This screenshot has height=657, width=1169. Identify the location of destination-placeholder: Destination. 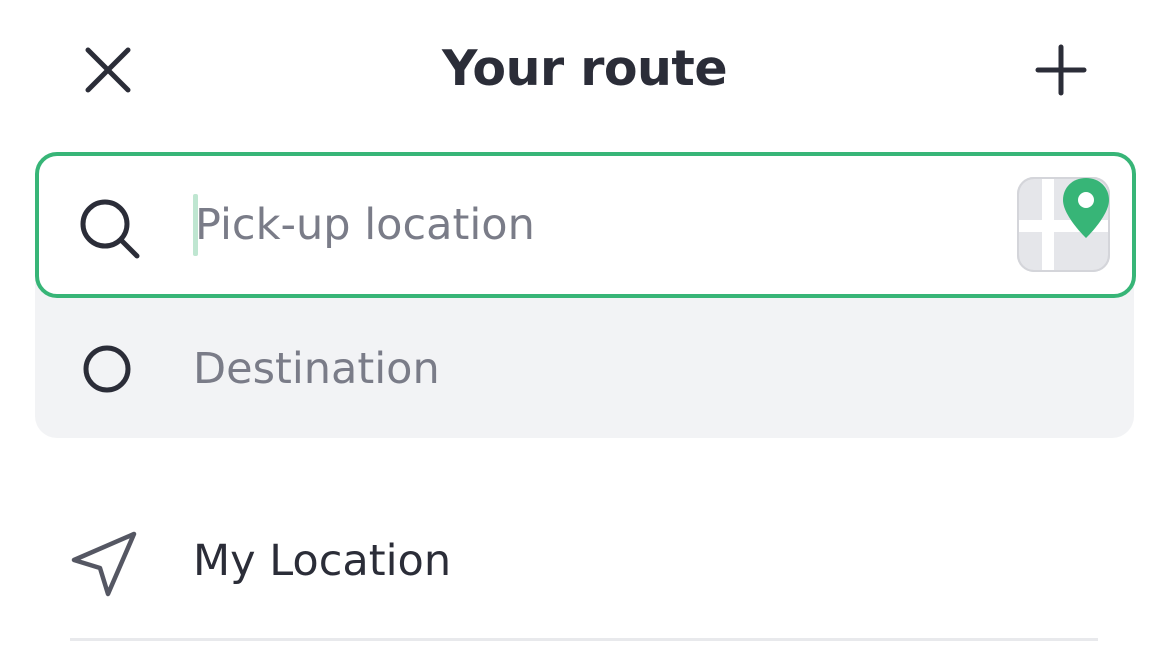
(316, 369).